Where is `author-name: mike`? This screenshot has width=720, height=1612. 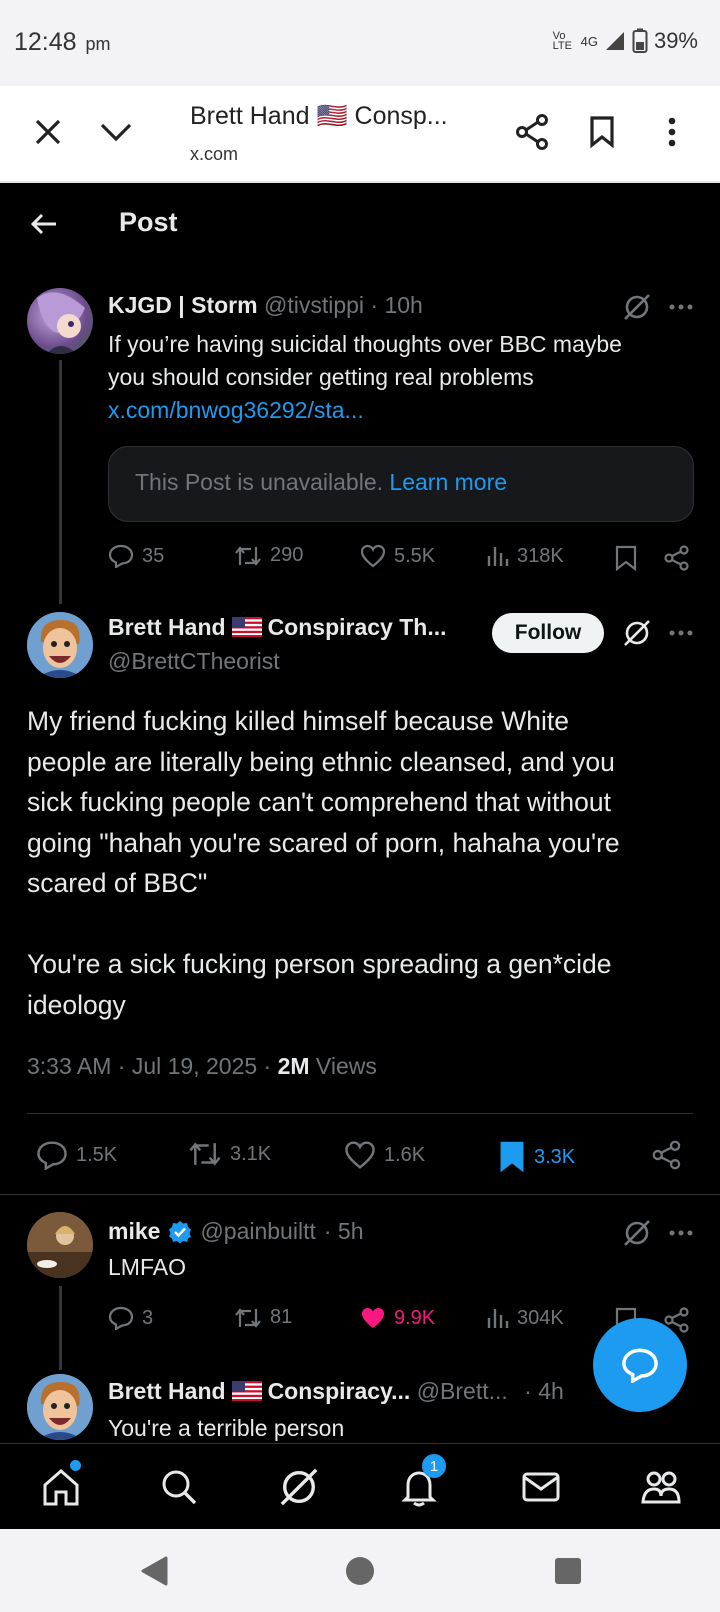 author-name: mike is located at coordinates (134, 1231).